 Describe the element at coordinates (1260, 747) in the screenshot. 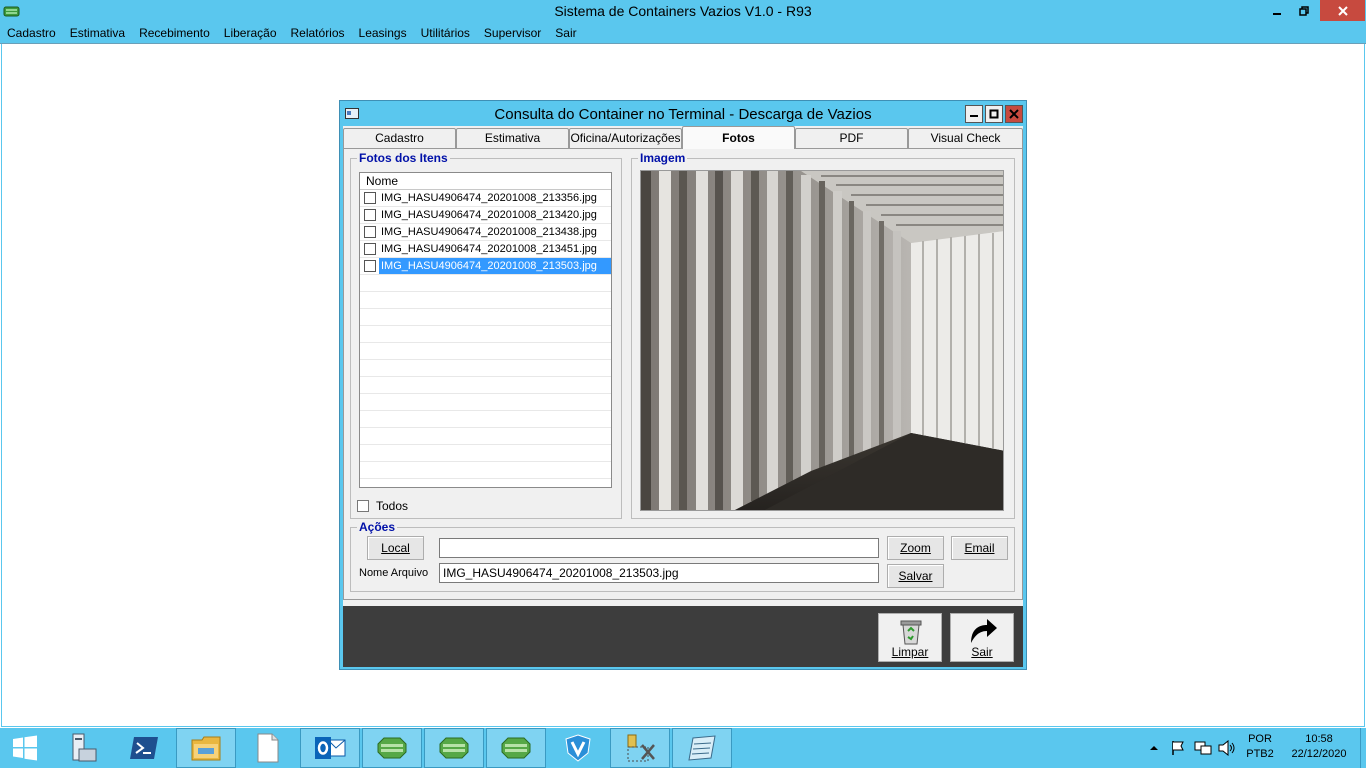

I see `input-language: POR PTB2` at that location.